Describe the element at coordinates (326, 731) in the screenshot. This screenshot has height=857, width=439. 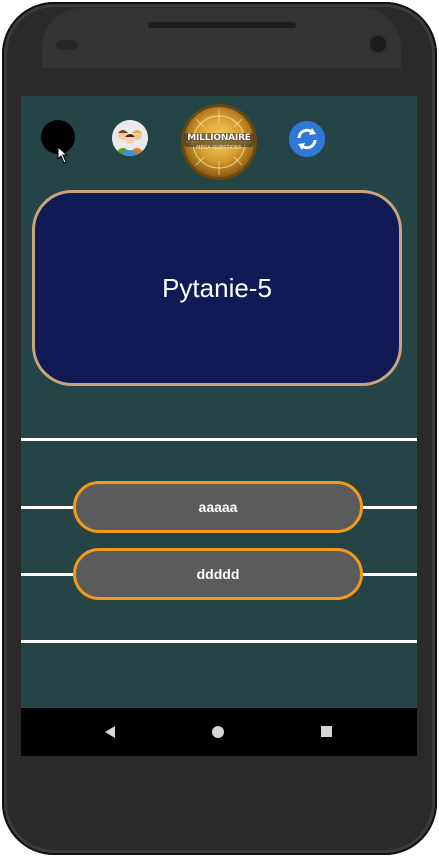
I see `recent-apps-icon` at that location.